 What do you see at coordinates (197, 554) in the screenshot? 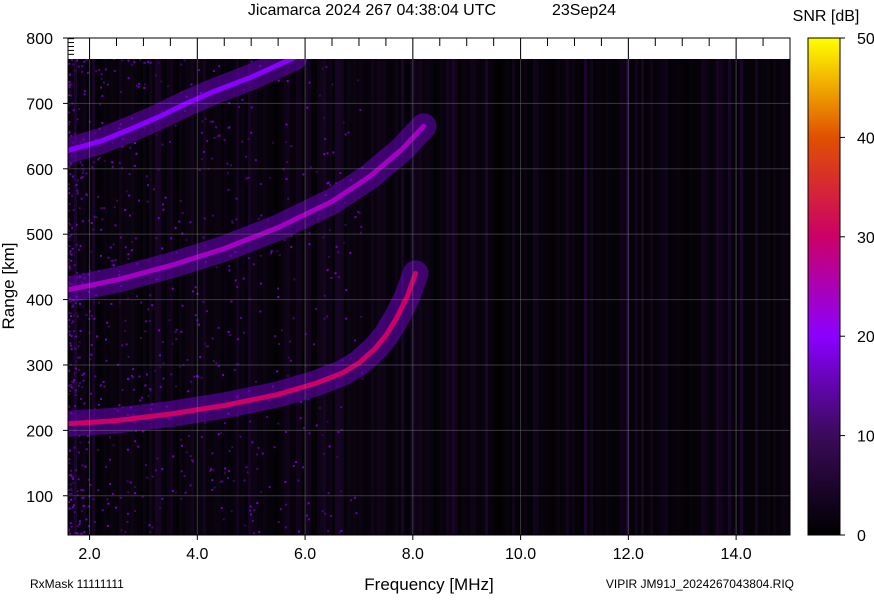
I see `x-tick-label: 4.0` at bounding box center [197, 554].